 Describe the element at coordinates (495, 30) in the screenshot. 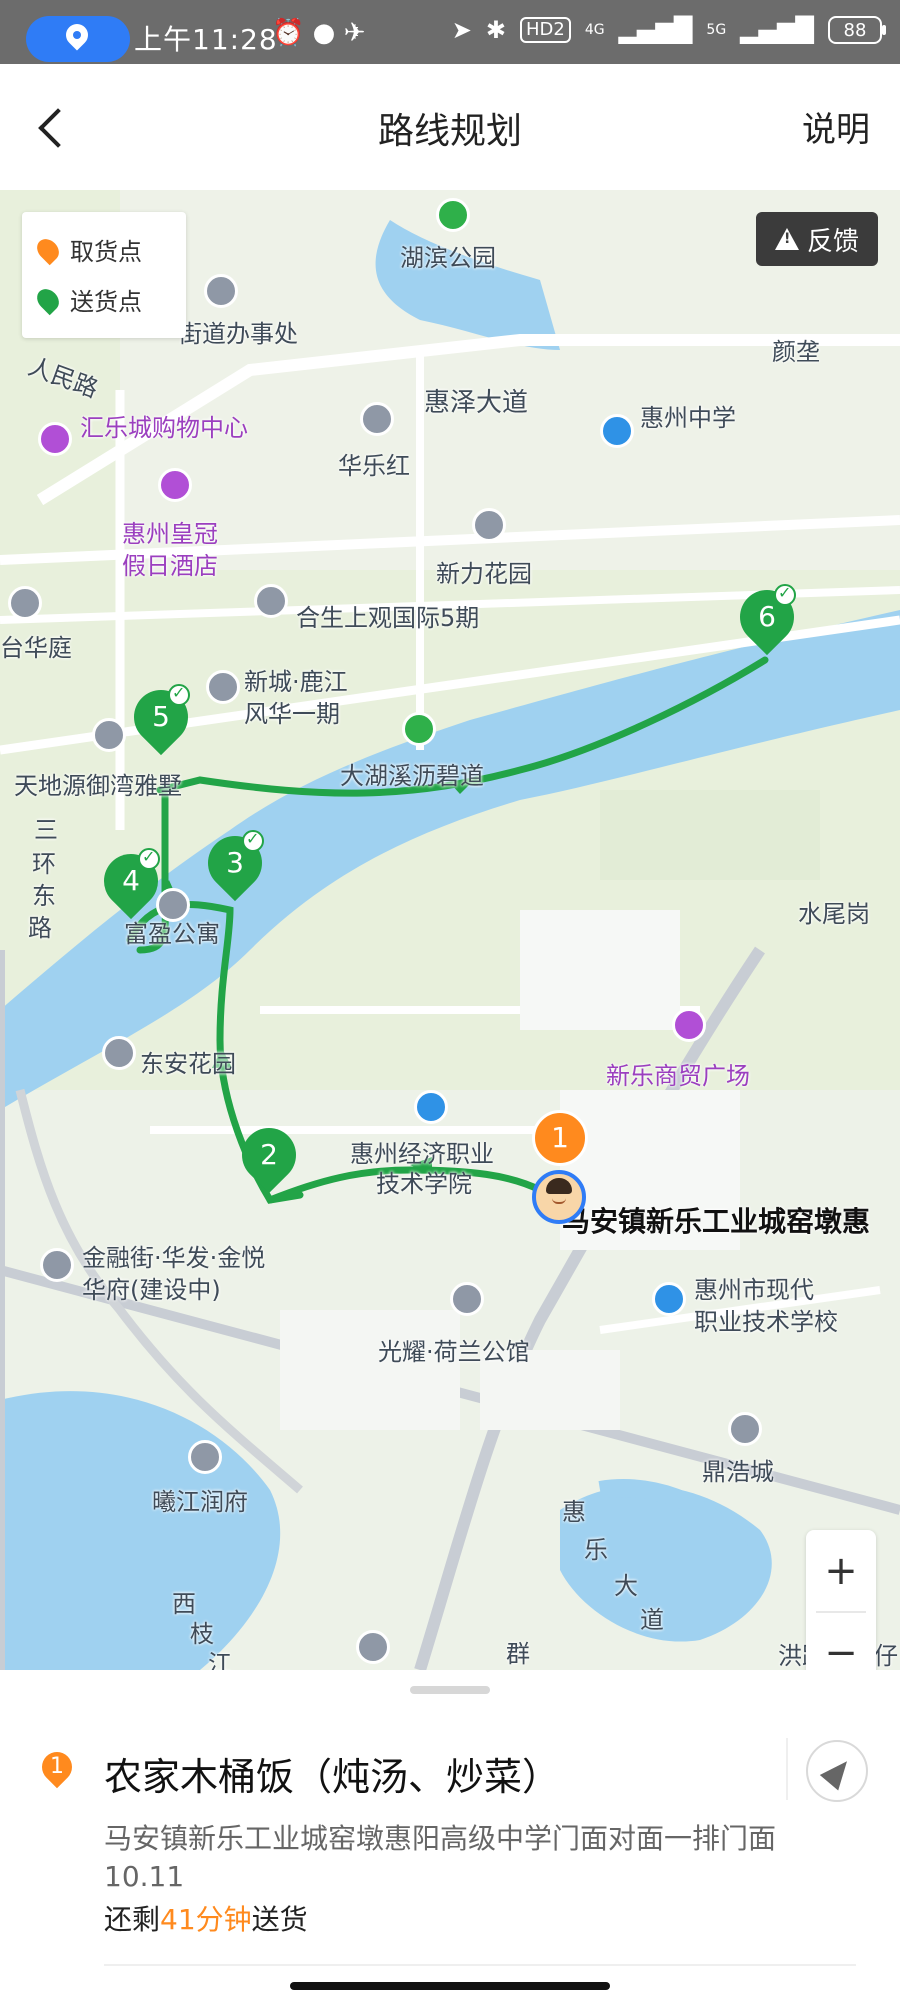

I see `bluetooth-icon: ✱` at that location.